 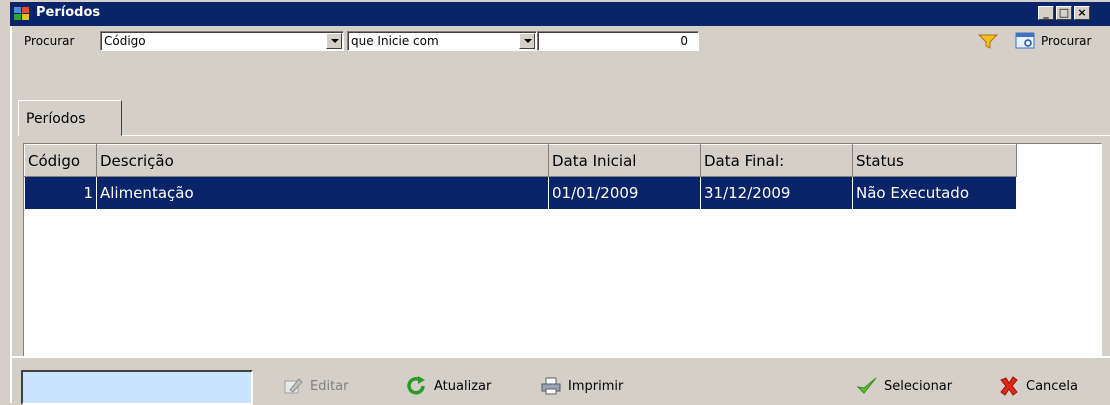 I want to click on maximize-button: □, so click(x=1064, y=13).